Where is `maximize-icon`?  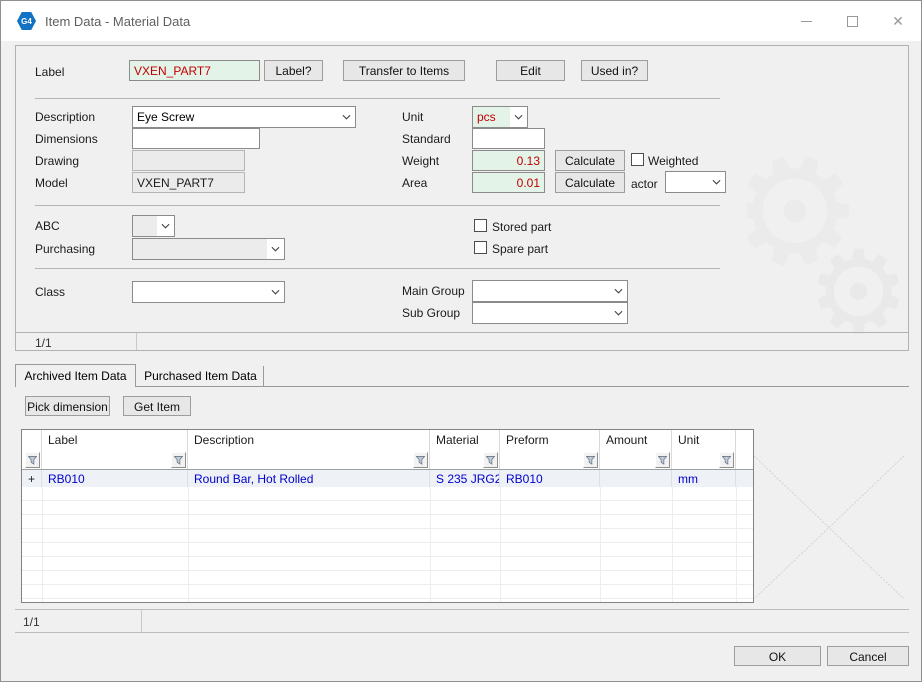 maximize-icon is located at coordinates (852, 21).